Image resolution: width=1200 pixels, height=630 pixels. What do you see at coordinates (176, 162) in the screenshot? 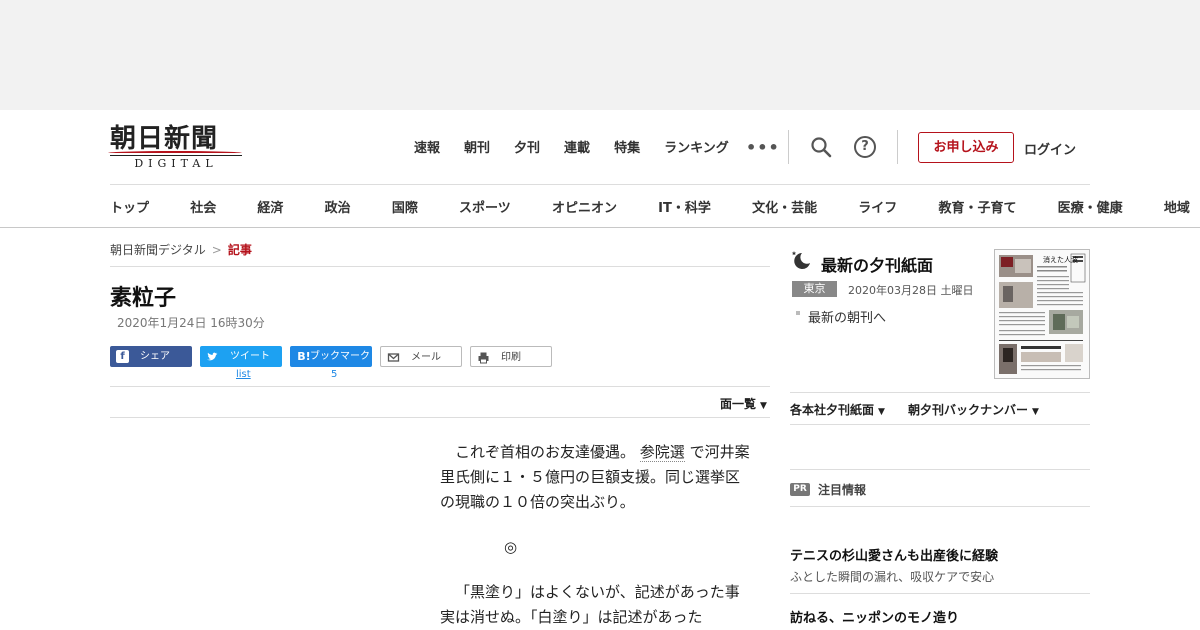
I see `logo-subtitle: DIGITAL` at bounding box center [176, 162].